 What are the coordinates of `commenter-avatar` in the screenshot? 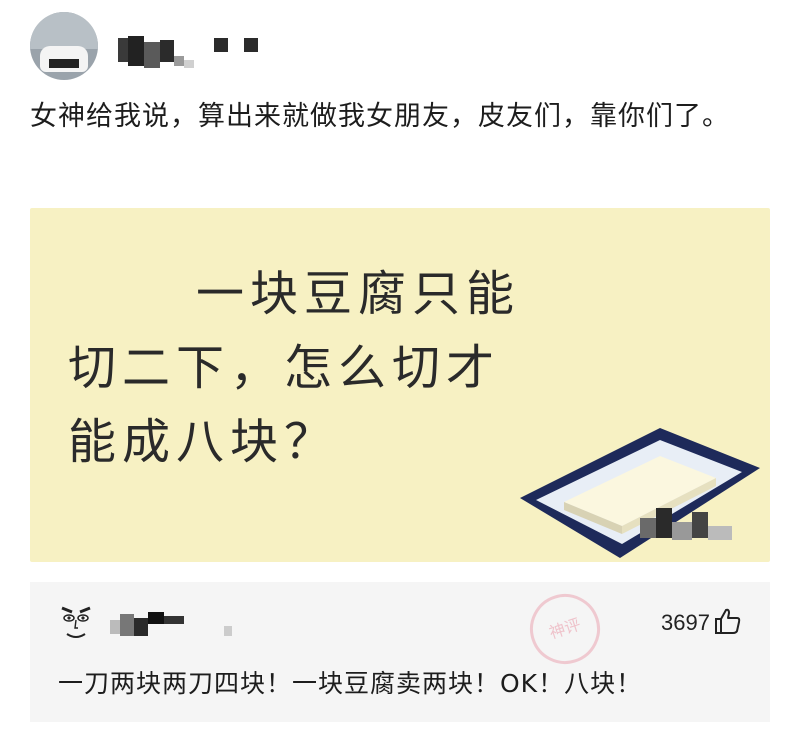 It's located at (76, 623).